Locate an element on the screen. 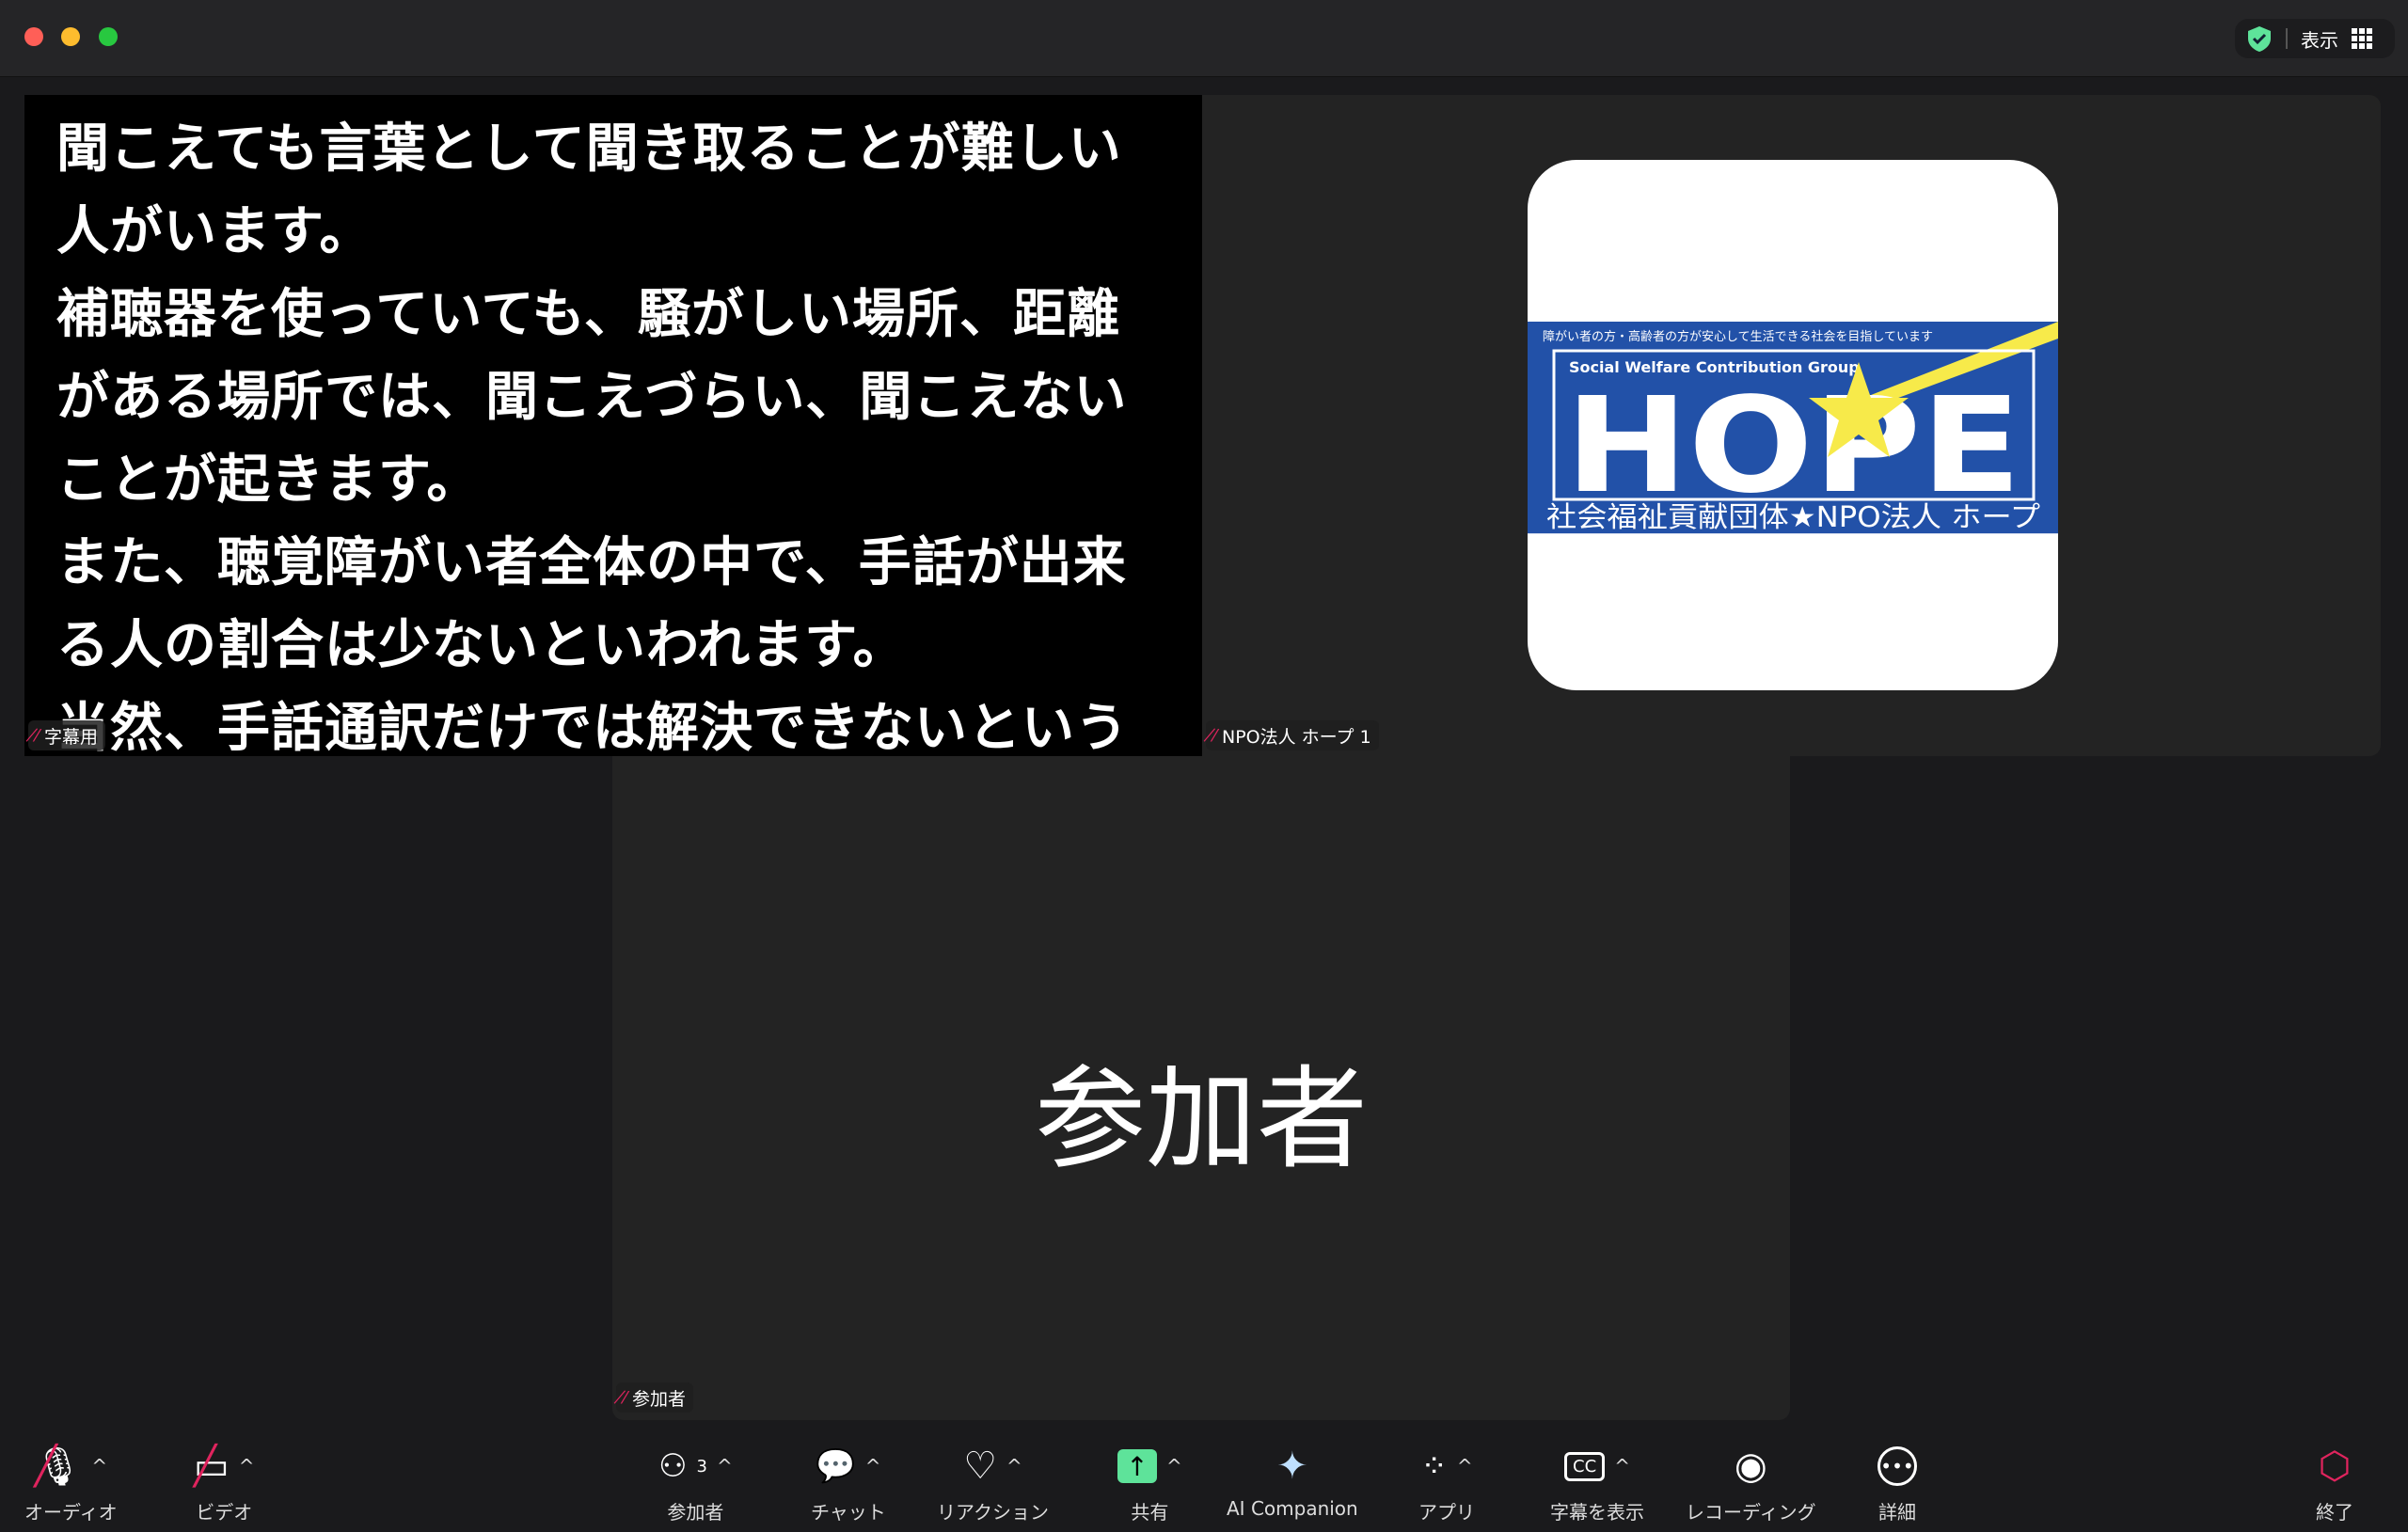 The image size is (2408, 1532). ai-companion-label: AI Companion is located at coordinates (1293, 1508).